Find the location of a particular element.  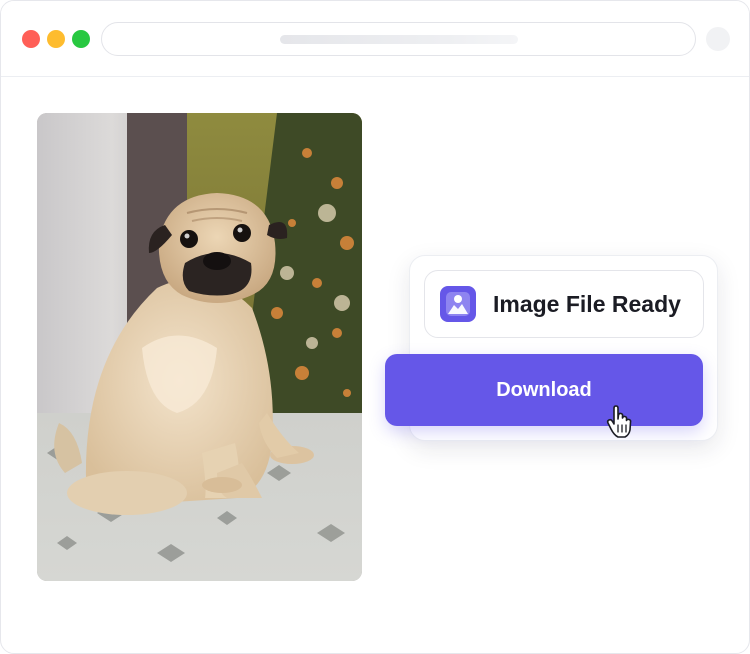

close-window-button is located at coordinates (31, 39).